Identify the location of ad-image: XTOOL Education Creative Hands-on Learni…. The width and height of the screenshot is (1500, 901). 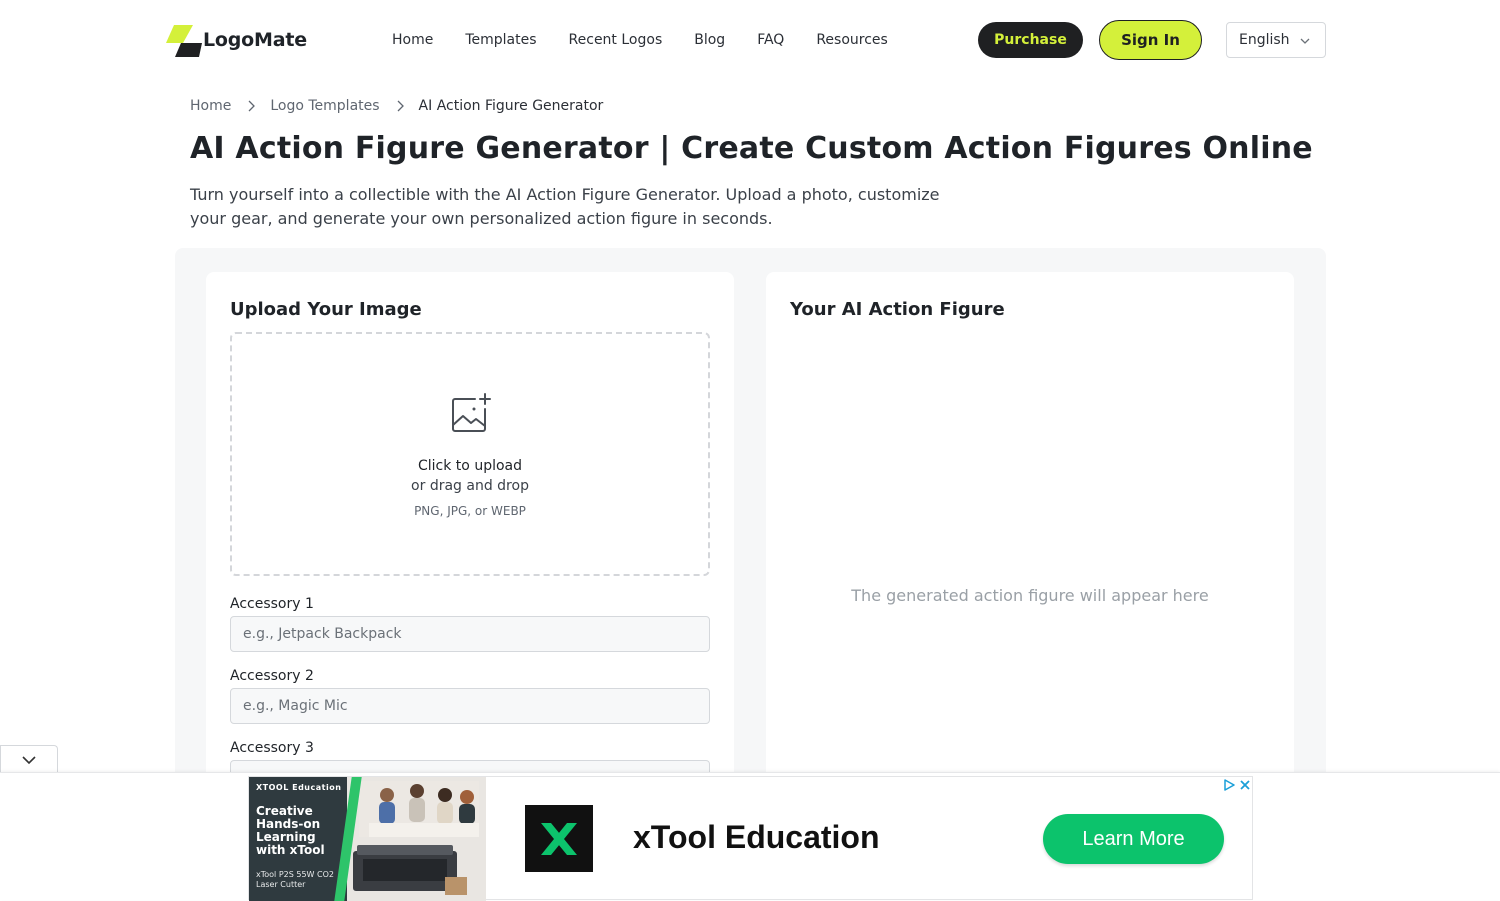
(367, 839).